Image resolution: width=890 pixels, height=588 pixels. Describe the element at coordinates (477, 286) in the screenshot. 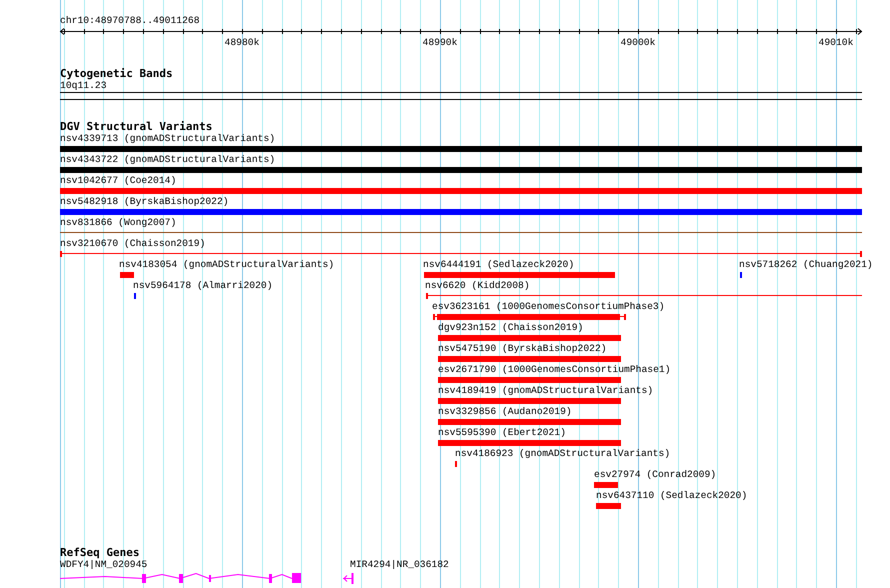

I see `variant-label: nsv6620 (Kidd2008)` at that location.